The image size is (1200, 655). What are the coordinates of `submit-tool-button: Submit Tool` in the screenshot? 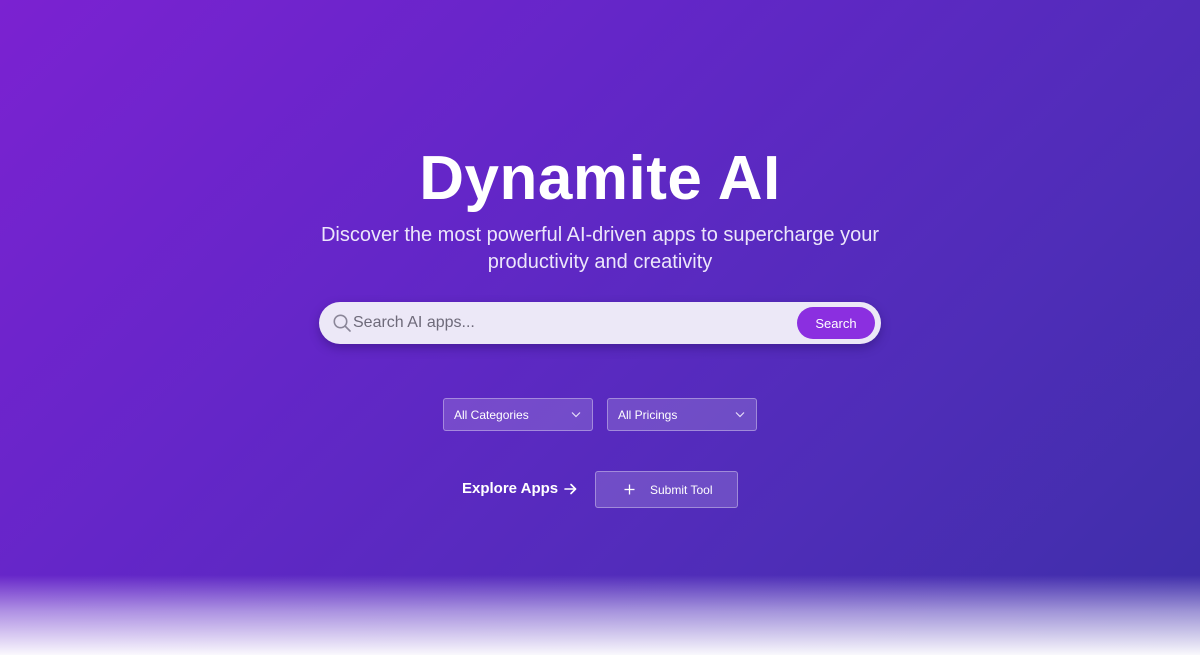 It's located at (666, 489).